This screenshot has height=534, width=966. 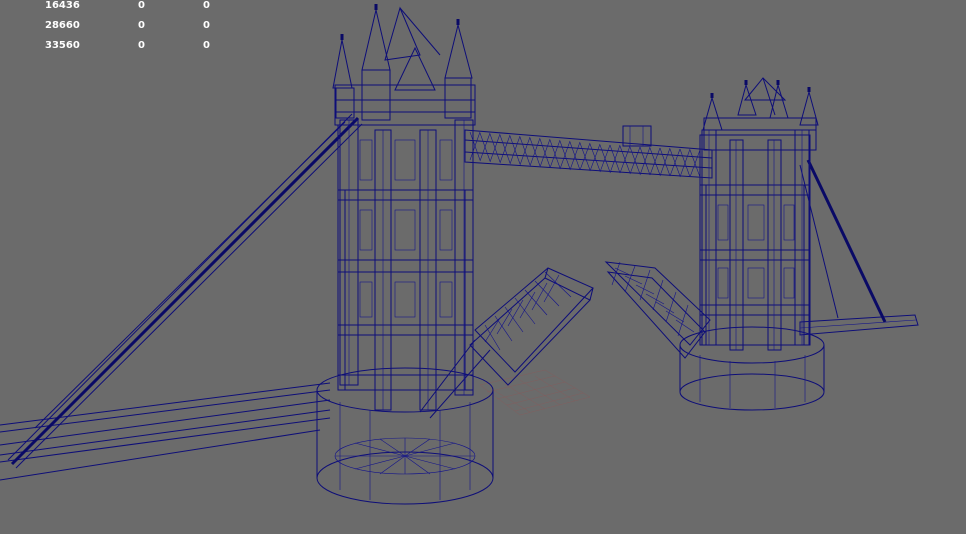 I want to click on ground-grid, so click(x=535, y=392).